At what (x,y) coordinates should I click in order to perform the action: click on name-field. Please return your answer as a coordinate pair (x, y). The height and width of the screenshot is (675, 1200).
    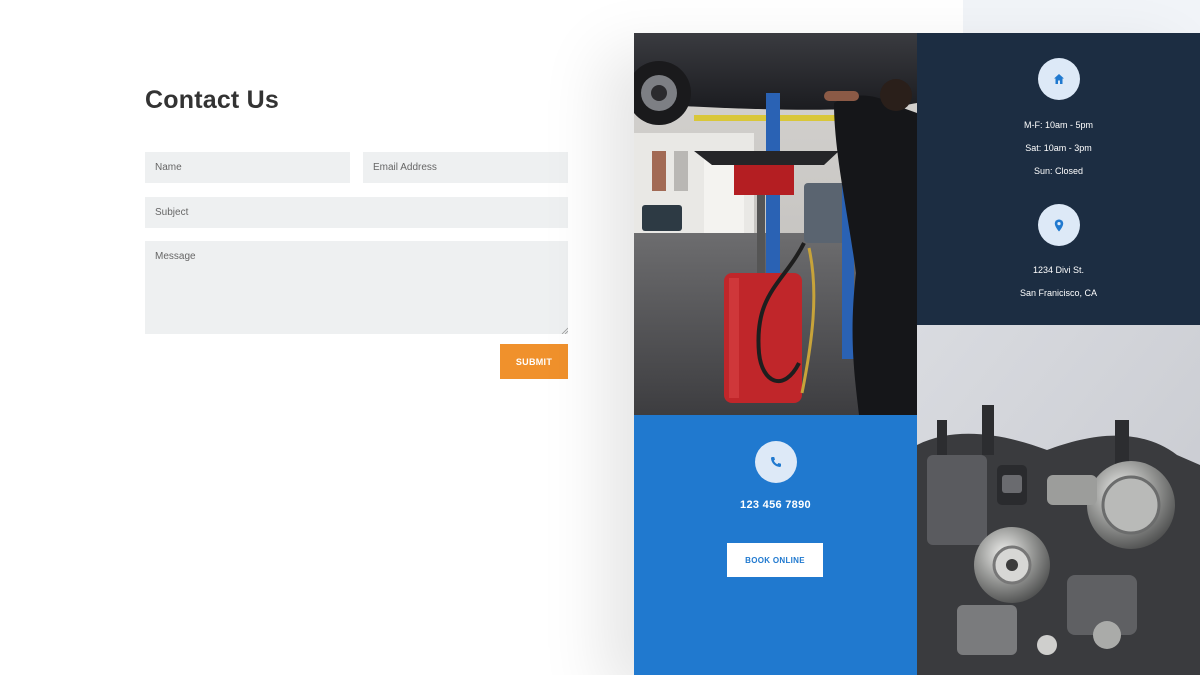
    Looking at the image, I should click on (247, 167).